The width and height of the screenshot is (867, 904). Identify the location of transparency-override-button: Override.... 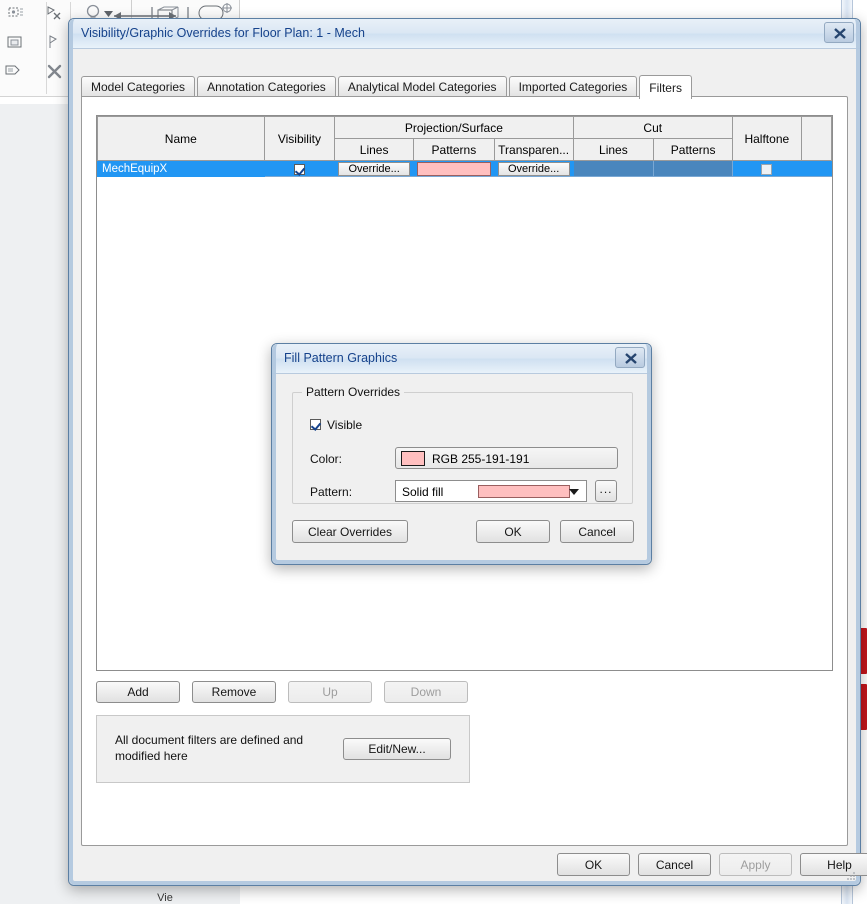
(533, 168).